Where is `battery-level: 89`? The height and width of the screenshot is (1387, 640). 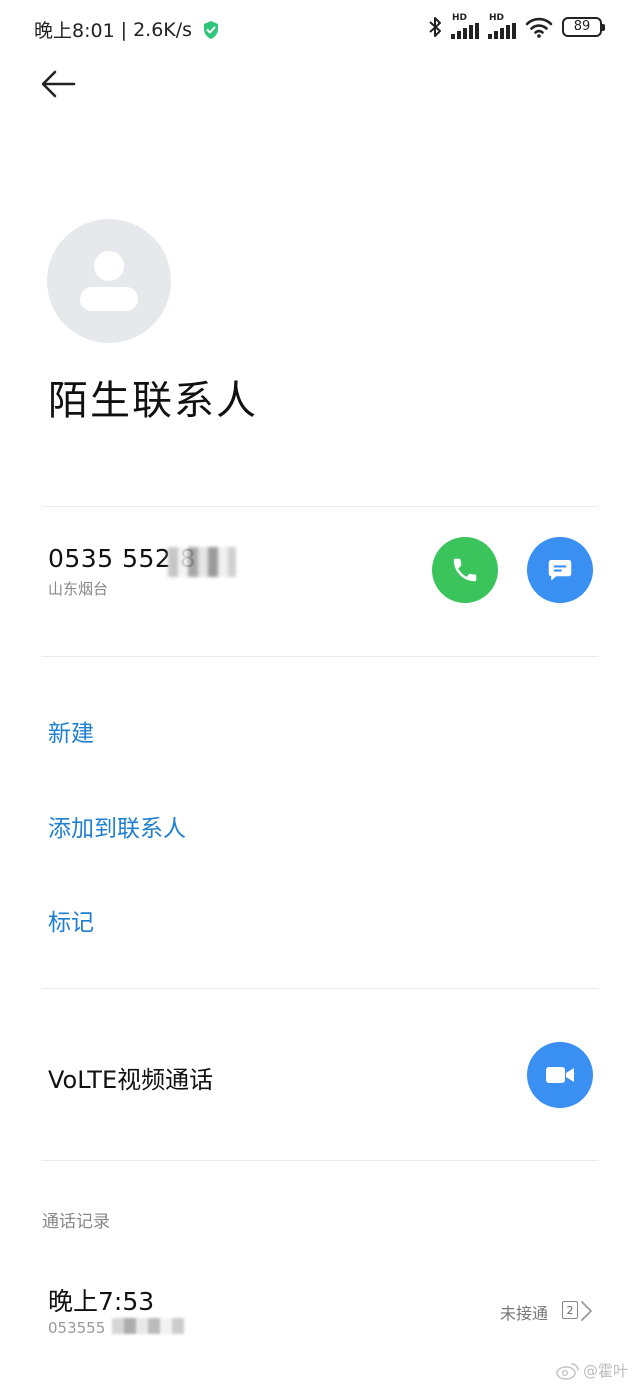 battery-level: 89 is located at coordinates (582, 26).